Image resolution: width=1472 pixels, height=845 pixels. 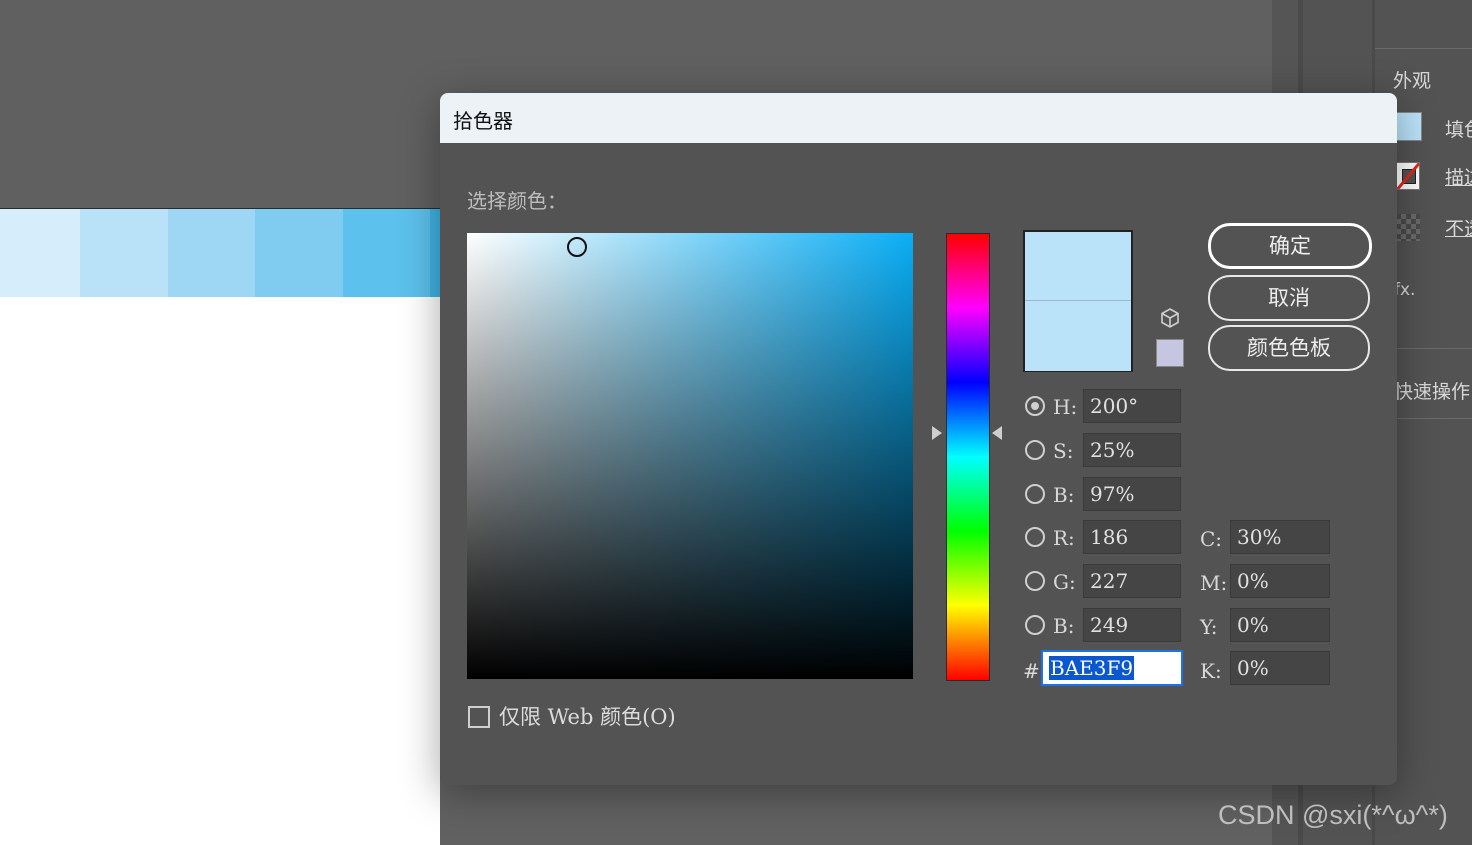 What do you see at coordinates (1035, 450) in the screenshot?
I see `saturation-radio` at bounding box center [1035, 450].